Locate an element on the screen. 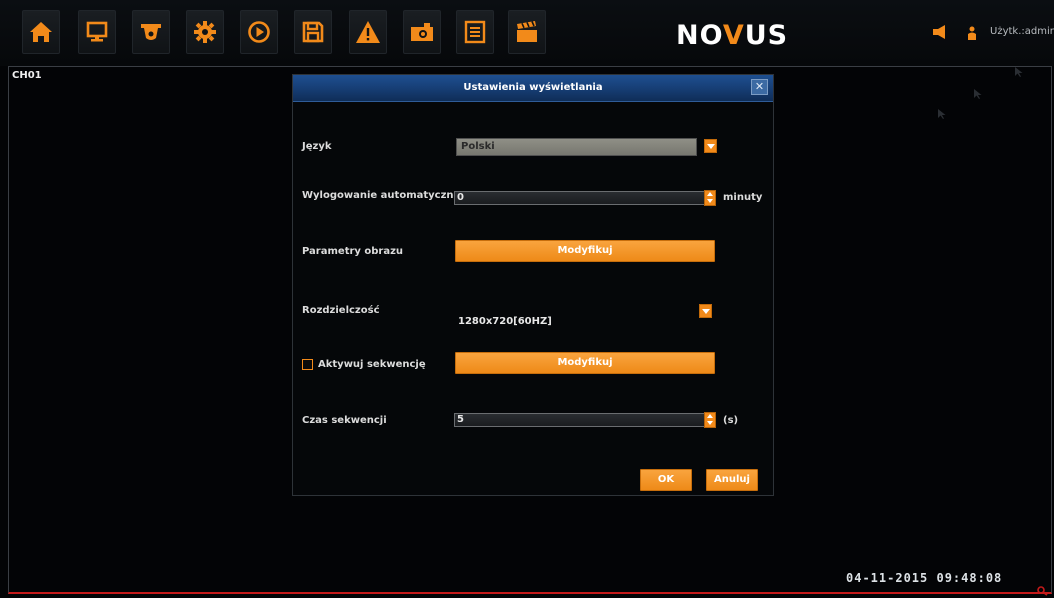 This screenshot has width=1054, height=598. sequence-checkbox is located at coordinates (307, 364).